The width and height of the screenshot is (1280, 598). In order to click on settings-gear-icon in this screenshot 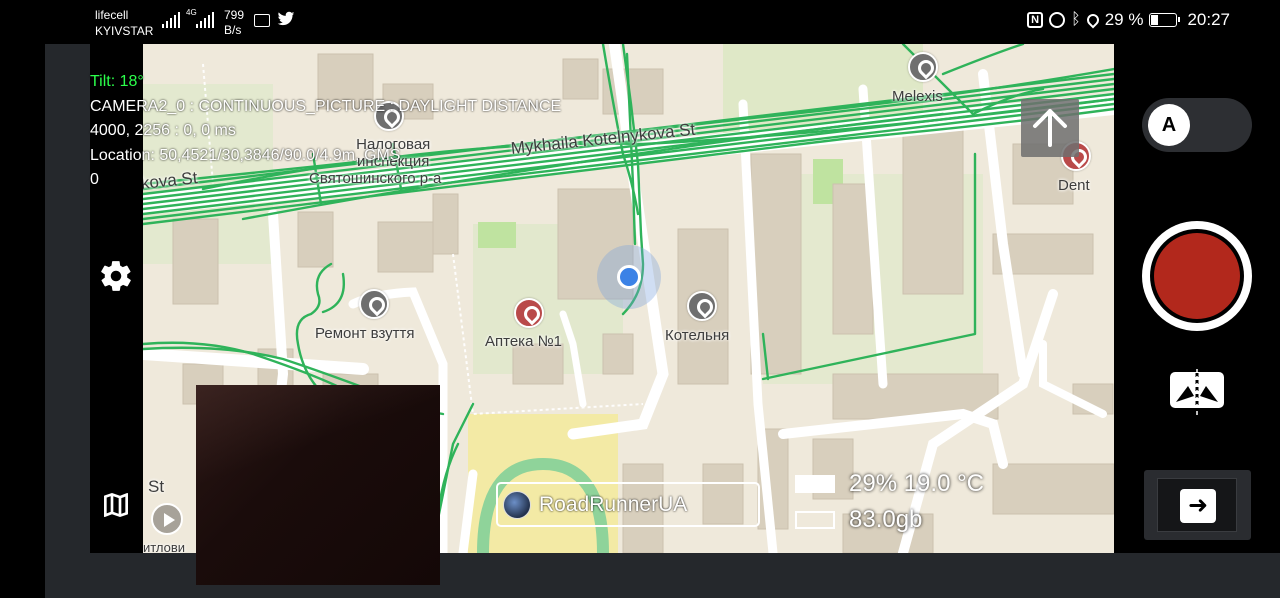, I will do `click(116, 276)`.